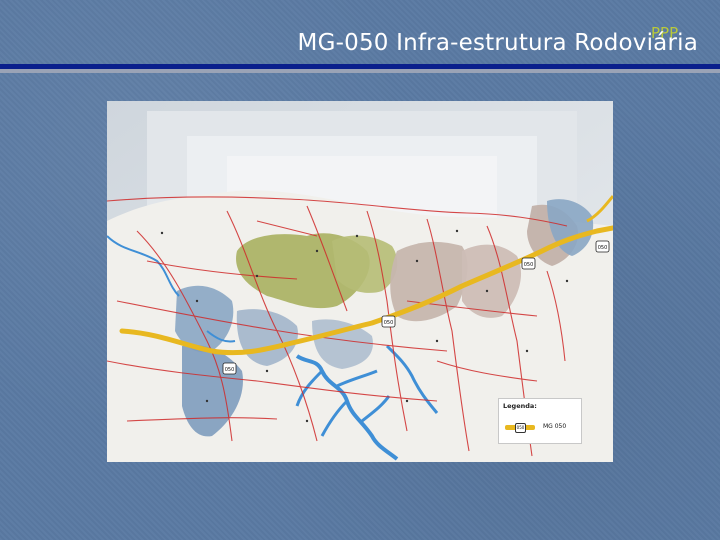 The image size is (720, 540). What do you see at coordinates (360, 71) in the screenshot?
I see `title-rule-gray` at bounding box center [360, 71].